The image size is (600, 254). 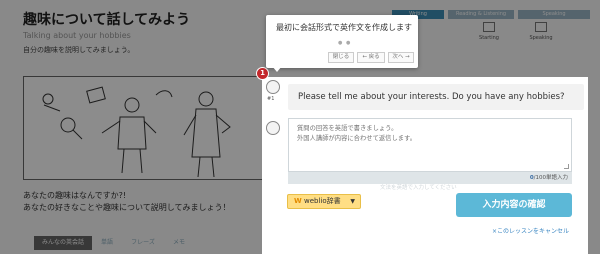 What do you see at coordinates (514, 205) in the screenshot?
I see `confirm-input-button: 入力内容の確認` at bounding box center [514, 205].